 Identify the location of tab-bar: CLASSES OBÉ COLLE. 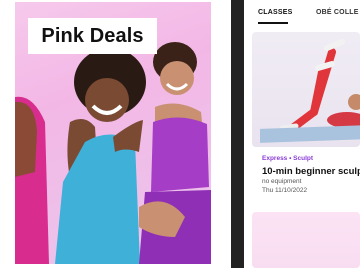
(302, 14).